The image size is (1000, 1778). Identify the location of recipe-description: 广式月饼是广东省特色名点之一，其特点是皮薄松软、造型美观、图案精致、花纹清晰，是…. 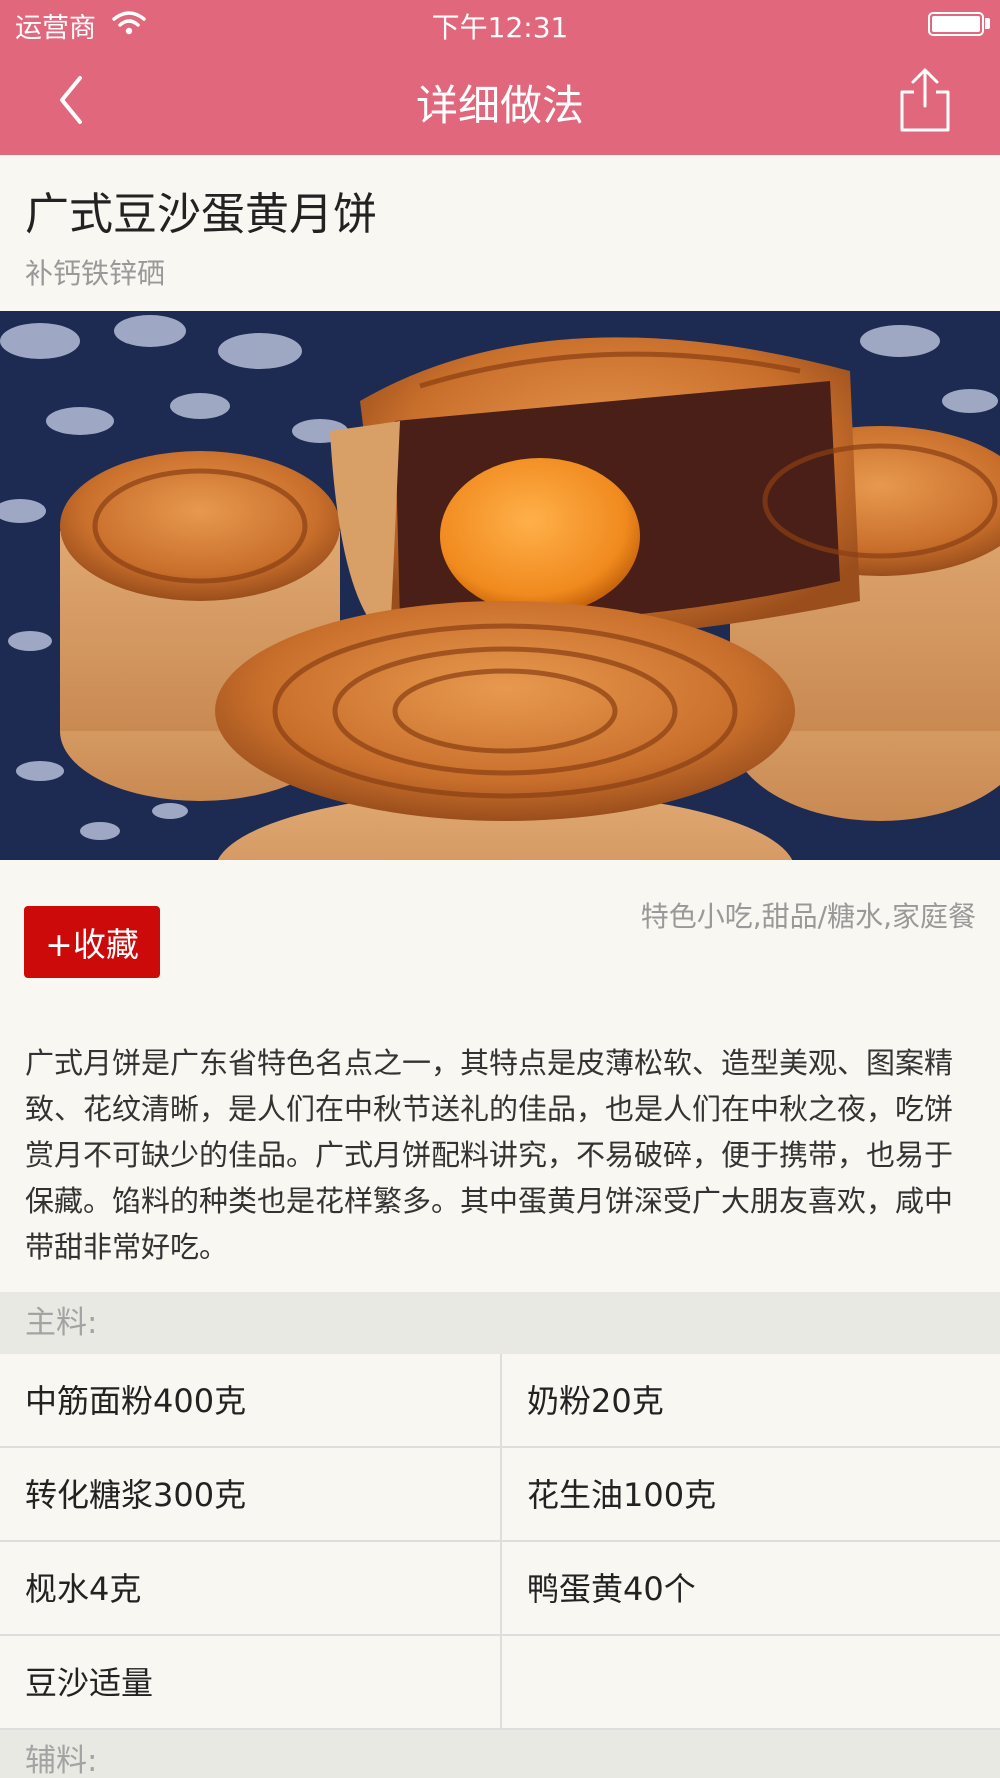
(489, 1155).